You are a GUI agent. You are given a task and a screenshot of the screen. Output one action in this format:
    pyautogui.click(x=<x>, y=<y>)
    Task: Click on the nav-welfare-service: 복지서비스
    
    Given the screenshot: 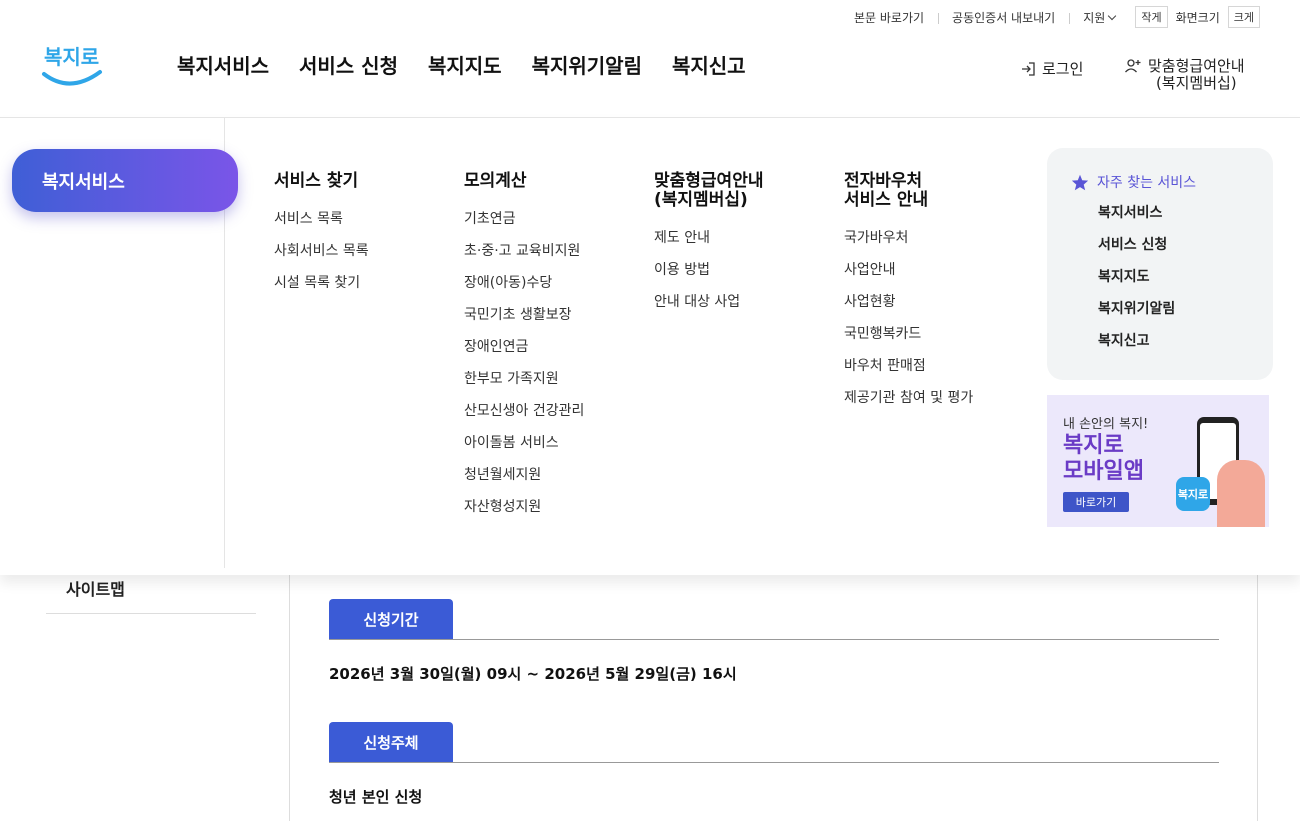 What is the action you would take?
    pyautogui.click(x=223, y=64)
    